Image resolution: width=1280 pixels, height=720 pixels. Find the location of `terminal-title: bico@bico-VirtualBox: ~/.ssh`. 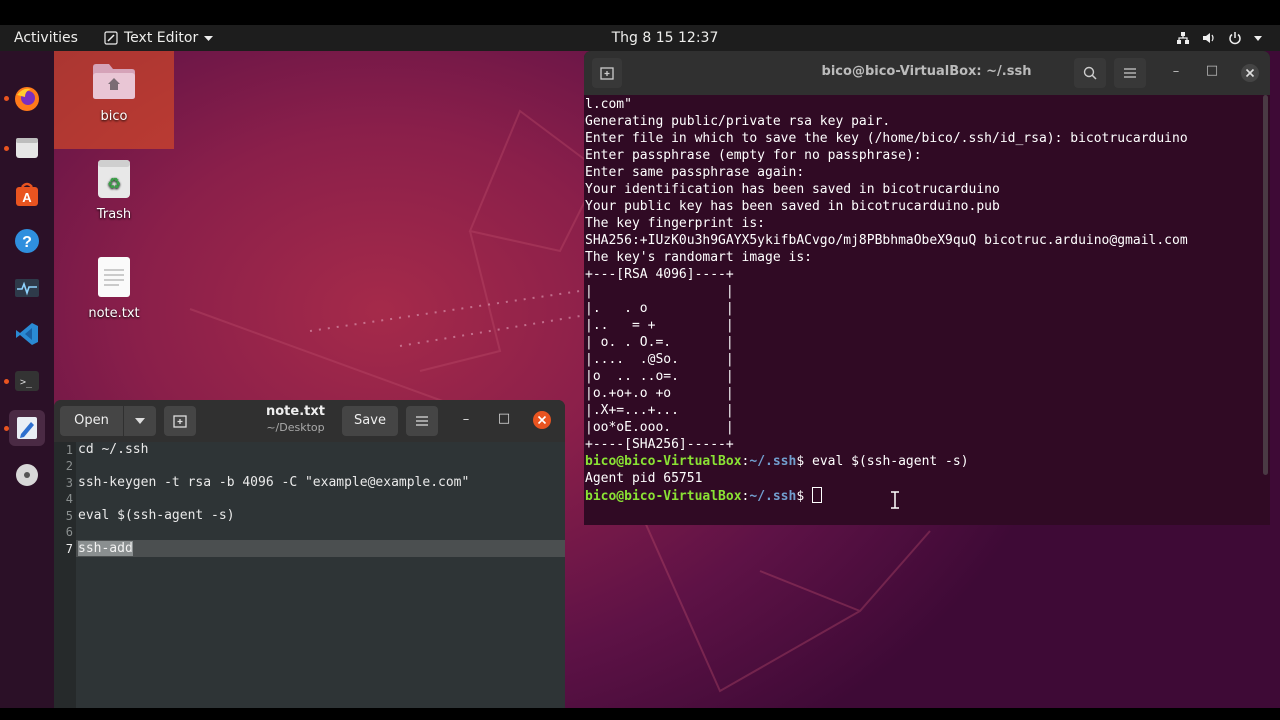

terminal-title: bico@bico-VirtualBox: ~/.ssh is located at coordinates (926, 71).